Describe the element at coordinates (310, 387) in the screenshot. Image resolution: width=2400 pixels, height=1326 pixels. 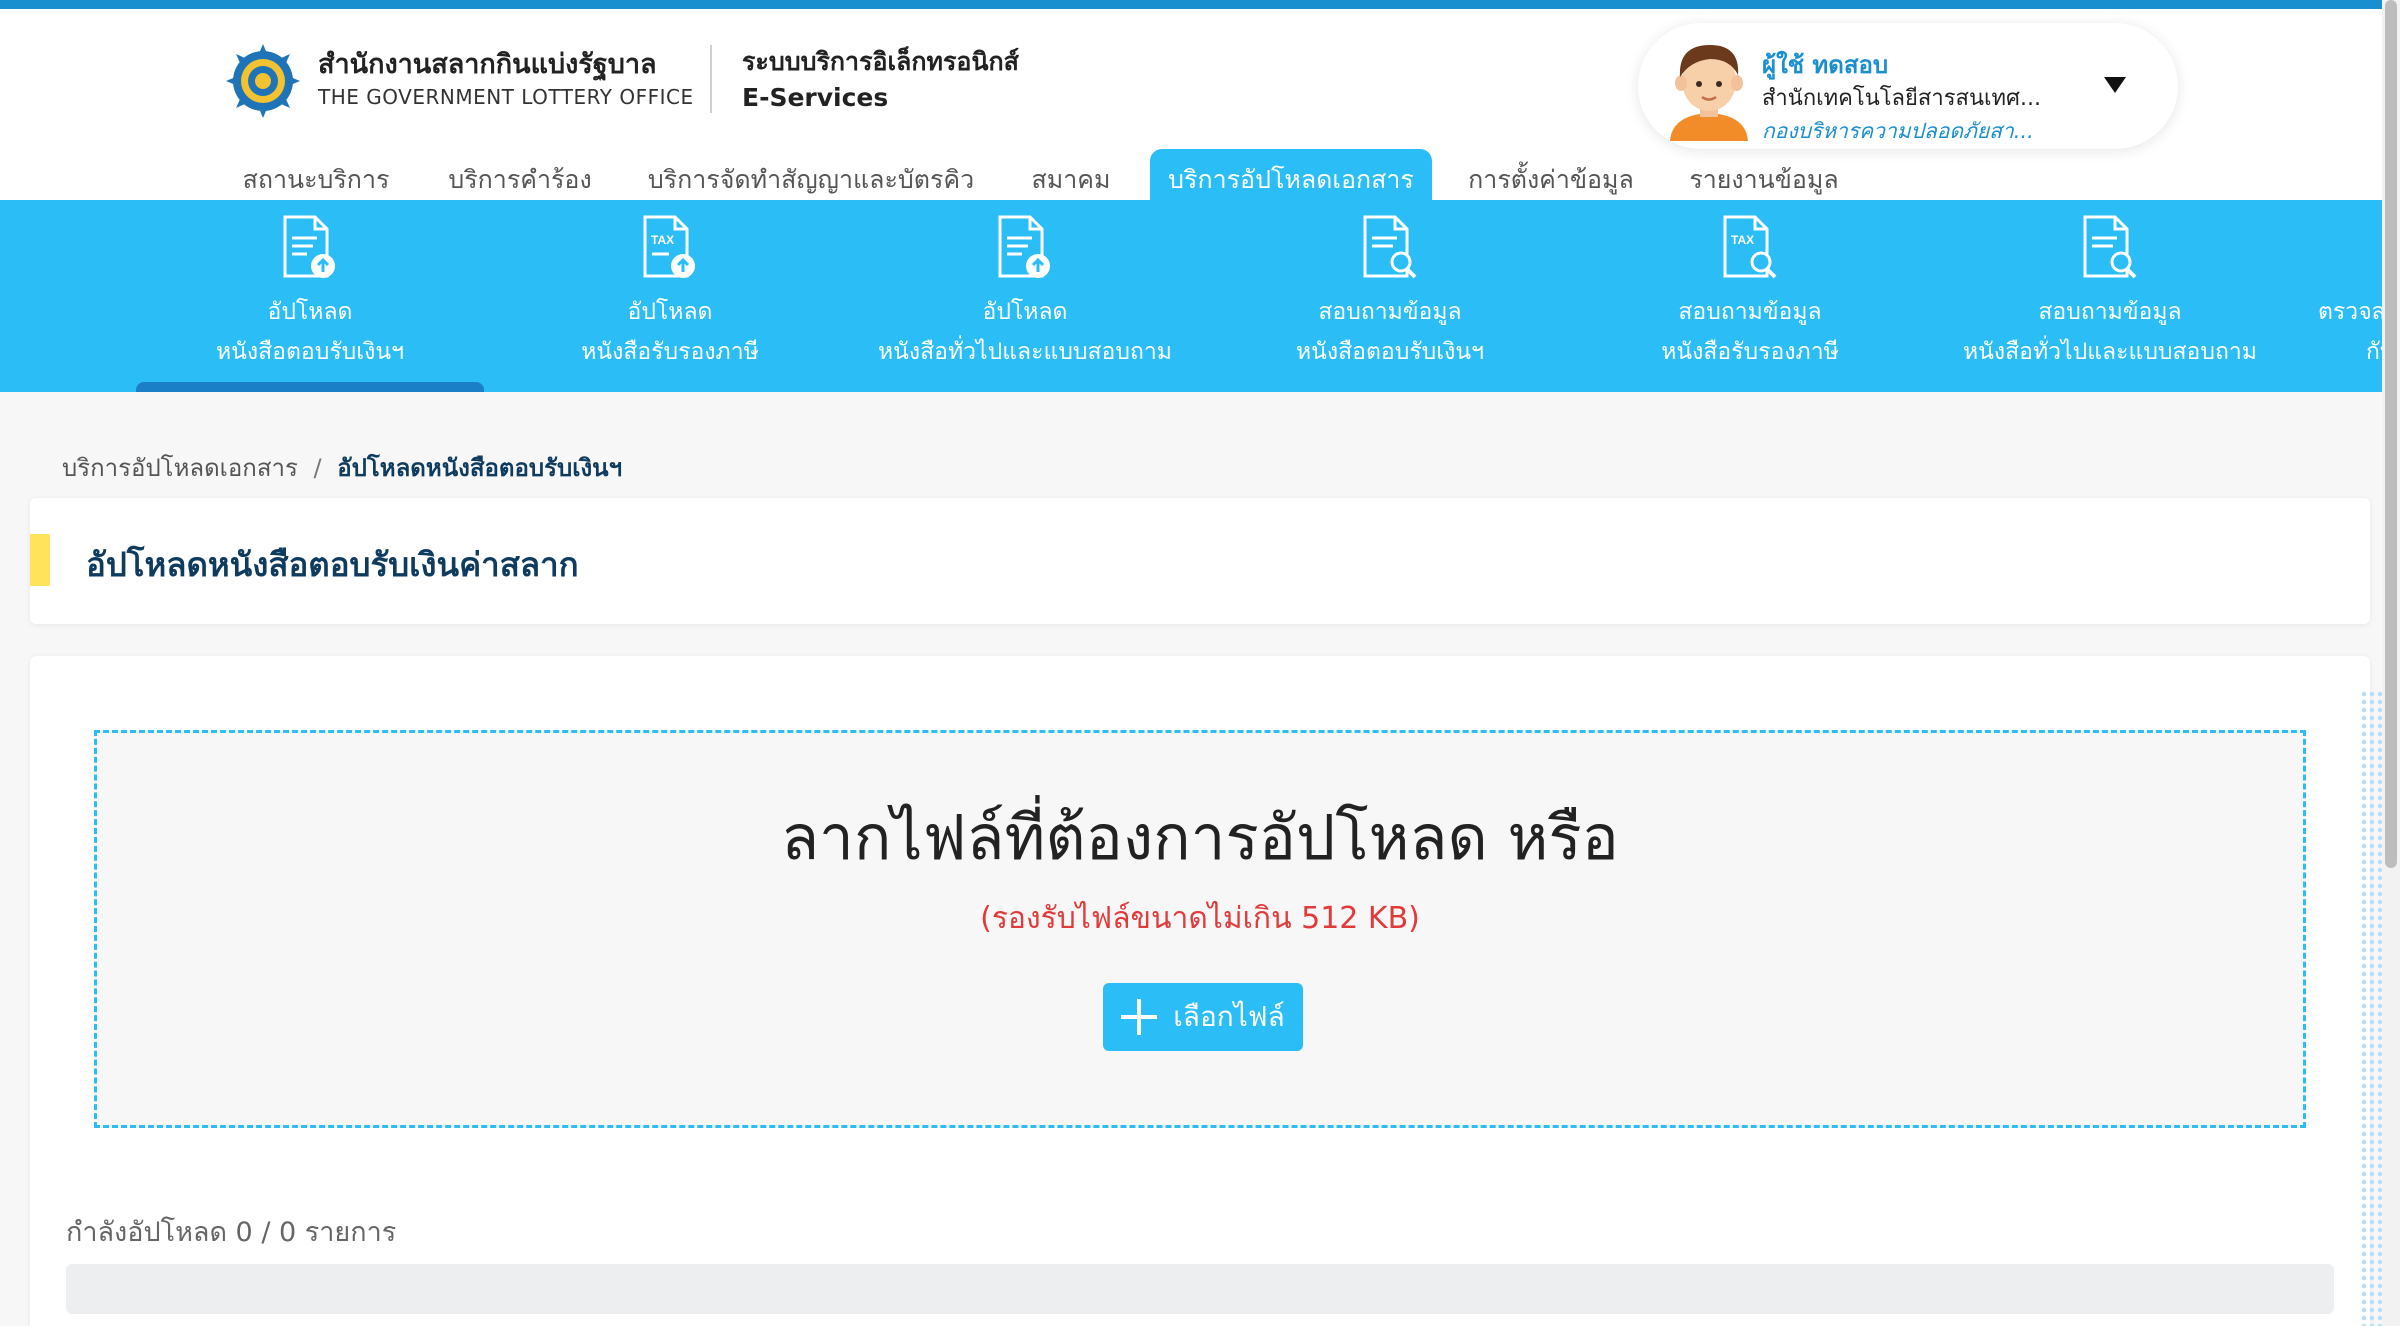
I see `subnav-active-indicator` at that location.